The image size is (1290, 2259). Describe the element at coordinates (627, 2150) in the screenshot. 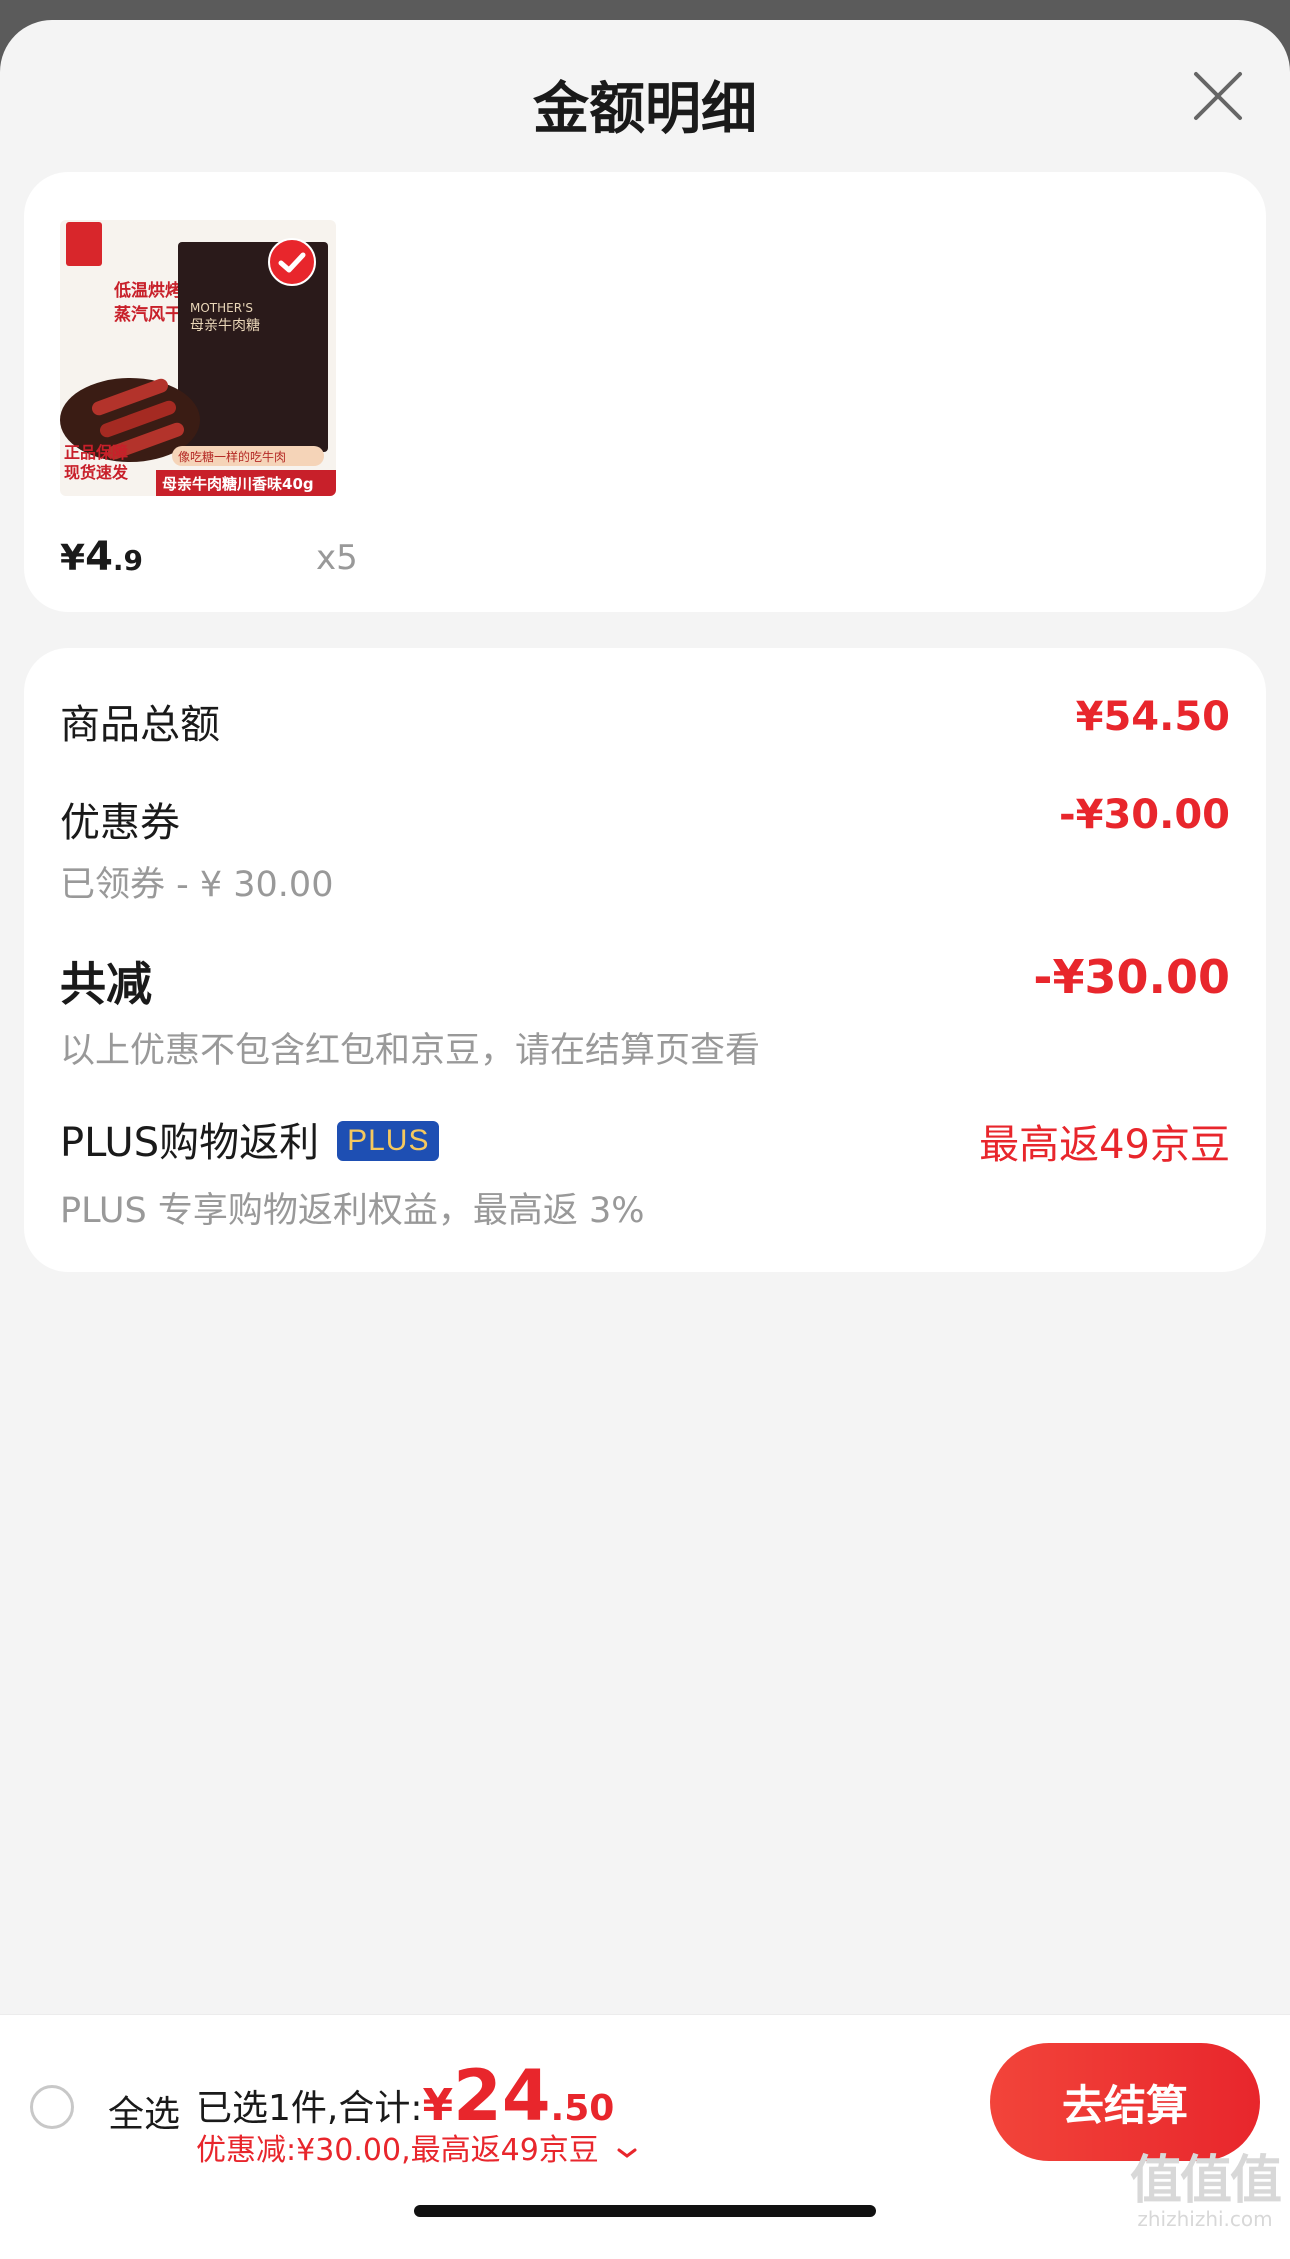

I see `chevron-down-icon` at that location.